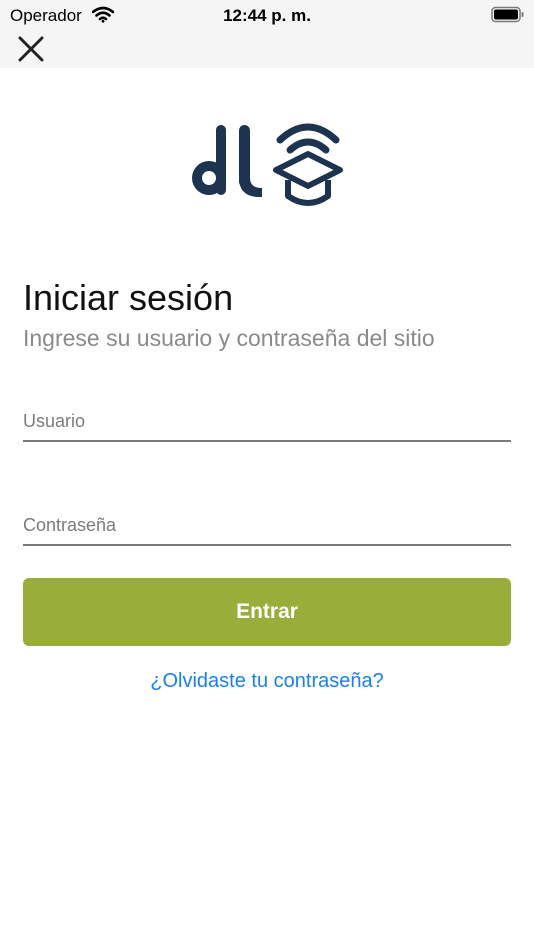 The image size is (534, 950). I want to click on status-bar: Operador 12:44 p. m., so click(267, 15).